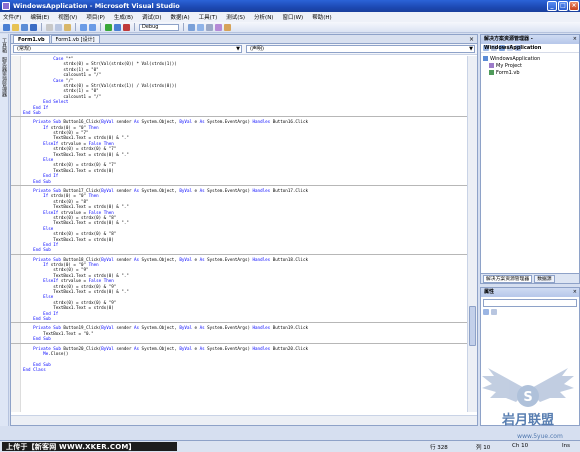 The height and width of the screenshot is (452, 580). What do you see at coordinates (263, 17) in the screenshot?
I see `menu-analyze: 分析(N)` at bounding box center [263, 17].